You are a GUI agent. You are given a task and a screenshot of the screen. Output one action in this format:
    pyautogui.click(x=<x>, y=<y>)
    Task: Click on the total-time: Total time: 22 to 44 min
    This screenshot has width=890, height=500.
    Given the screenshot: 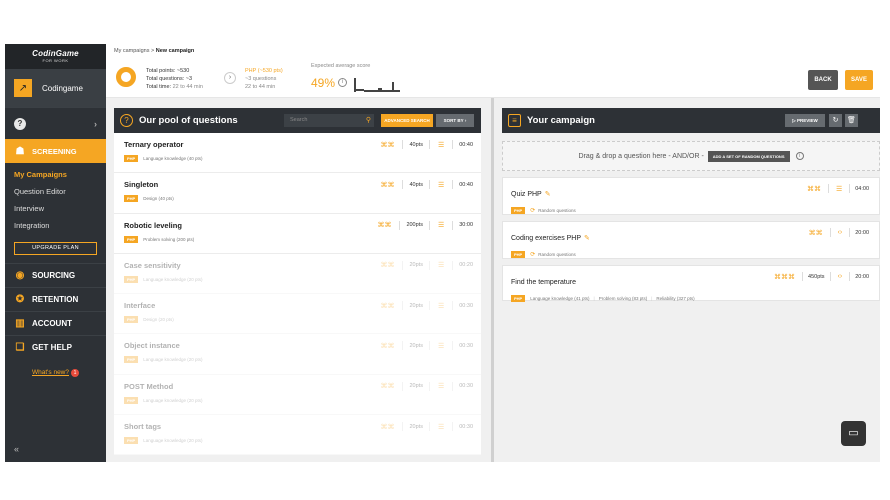 What is the action you would take?
    pyautogui.click(x=174, y=87)
    